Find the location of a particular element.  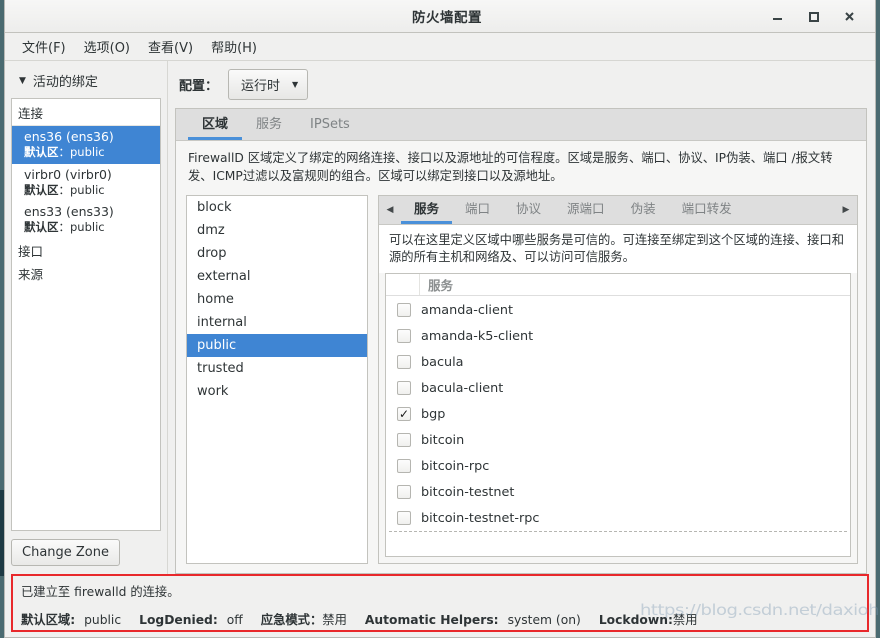

service-name: bitcoin is located at coordinates (443, 440).